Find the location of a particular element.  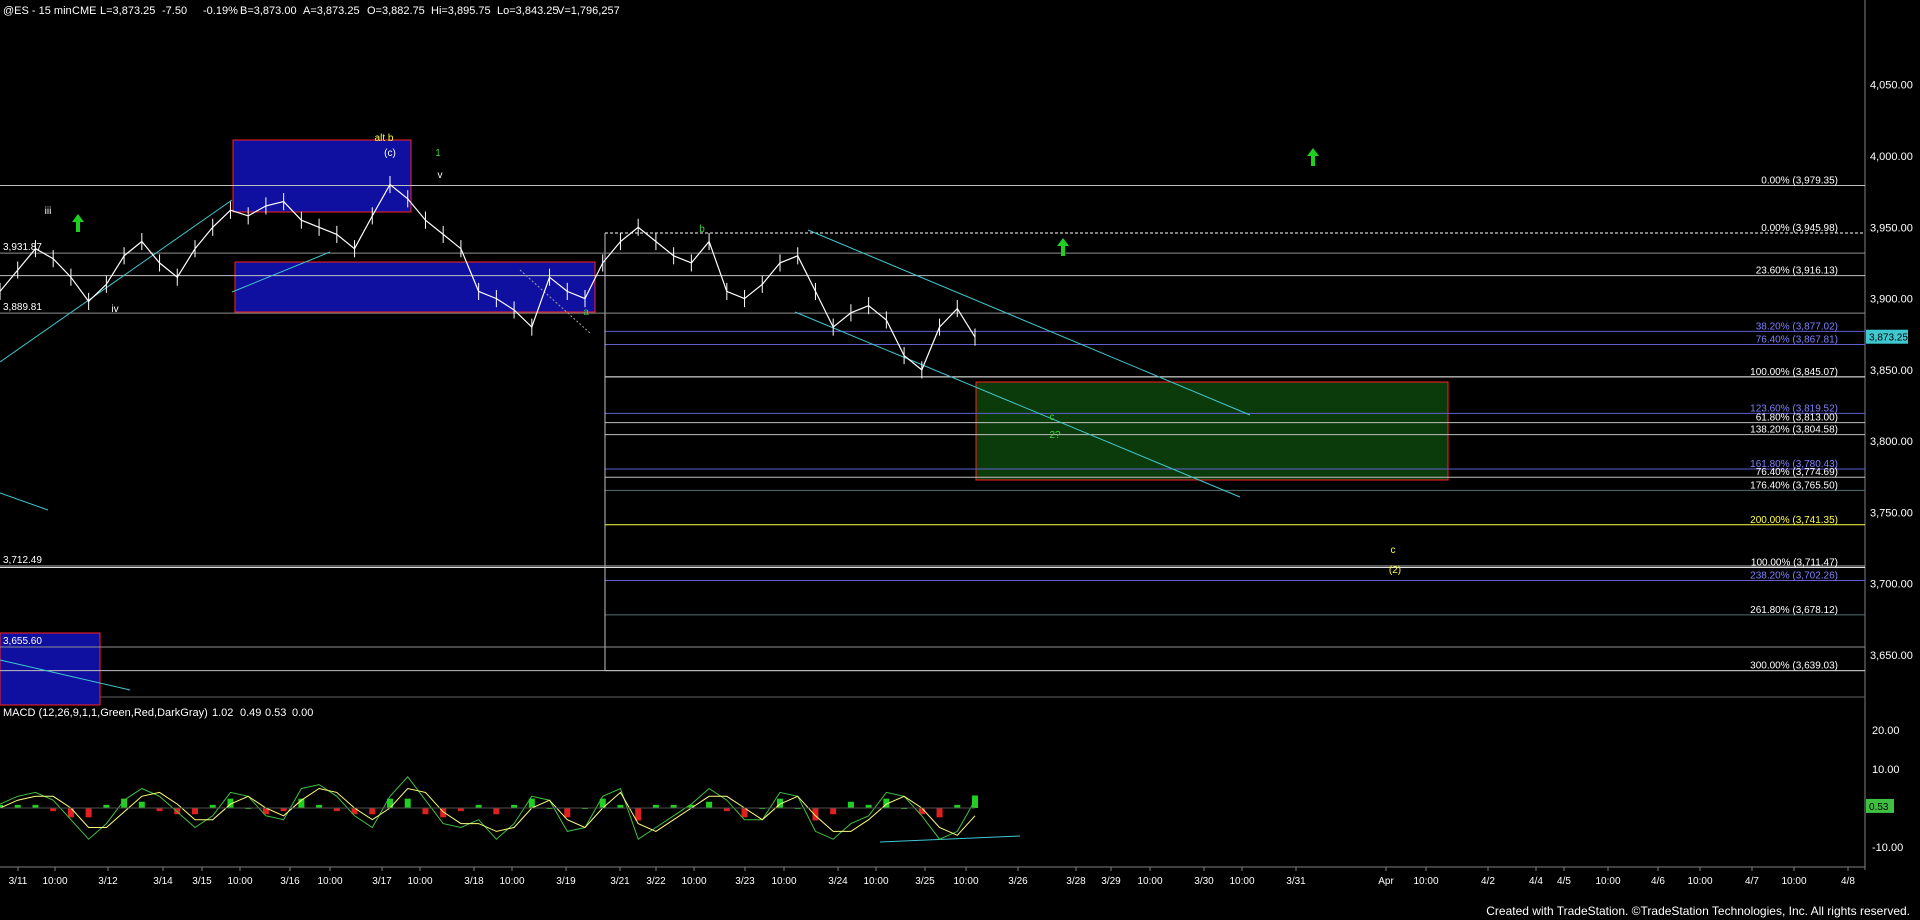

y-tick-label: 3,900.00 is located at coordinates (1891, 300).